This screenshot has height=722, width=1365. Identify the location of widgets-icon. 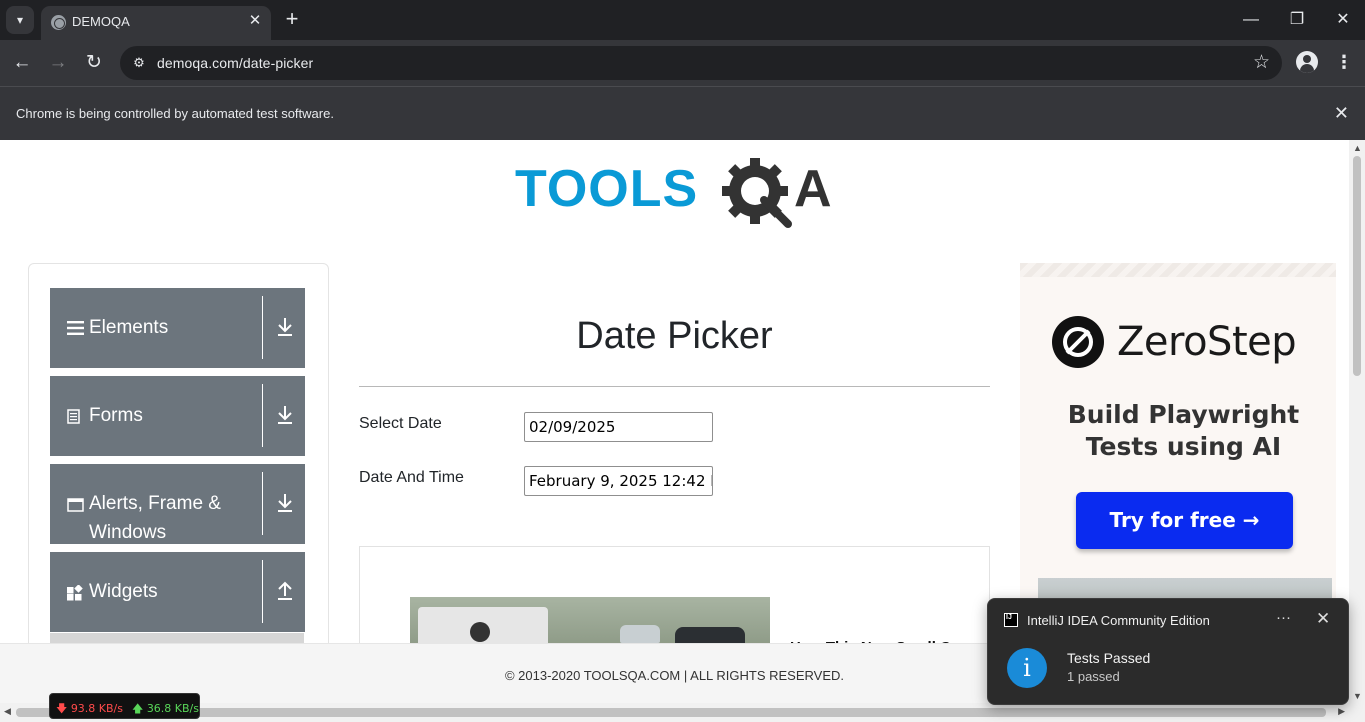
(75, 593).